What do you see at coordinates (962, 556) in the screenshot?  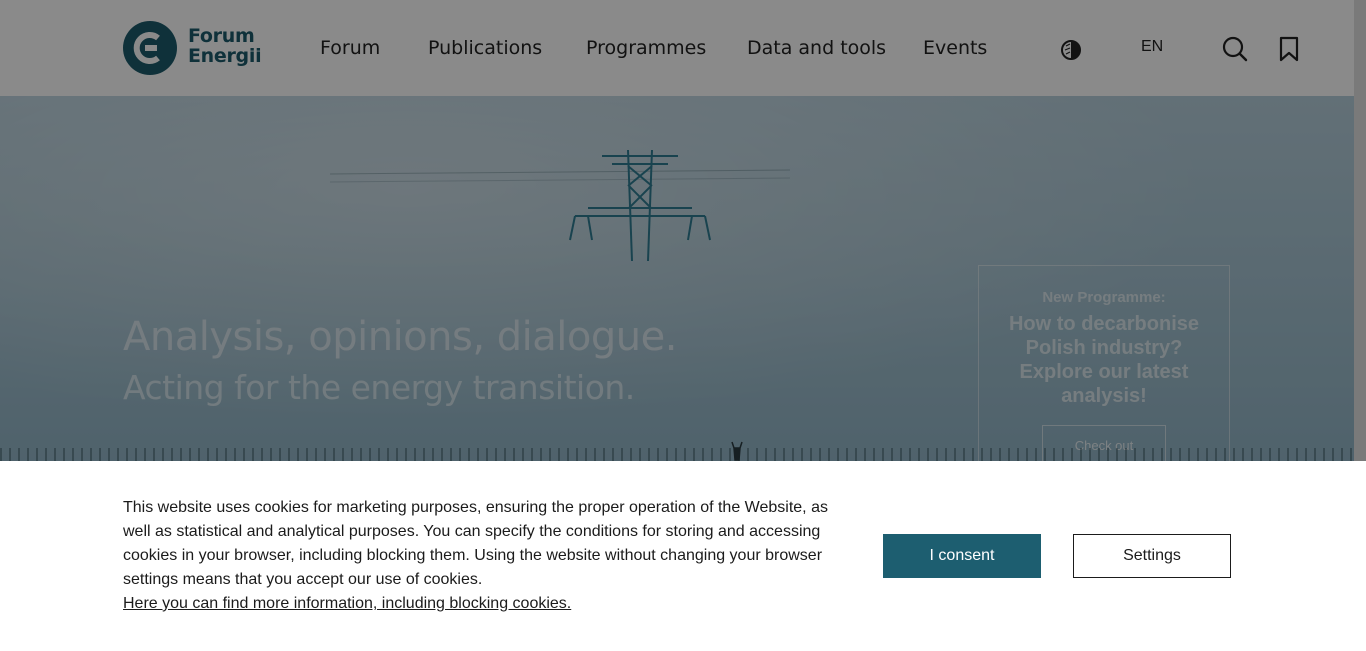 I see `consent-button: I consent` at bounding box center [962, 556].